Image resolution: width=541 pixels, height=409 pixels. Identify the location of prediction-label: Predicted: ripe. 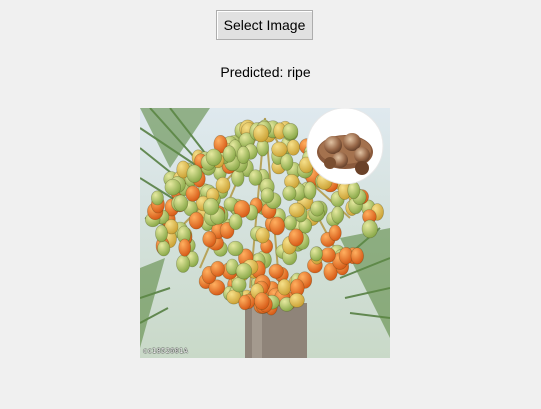
(265, 72).